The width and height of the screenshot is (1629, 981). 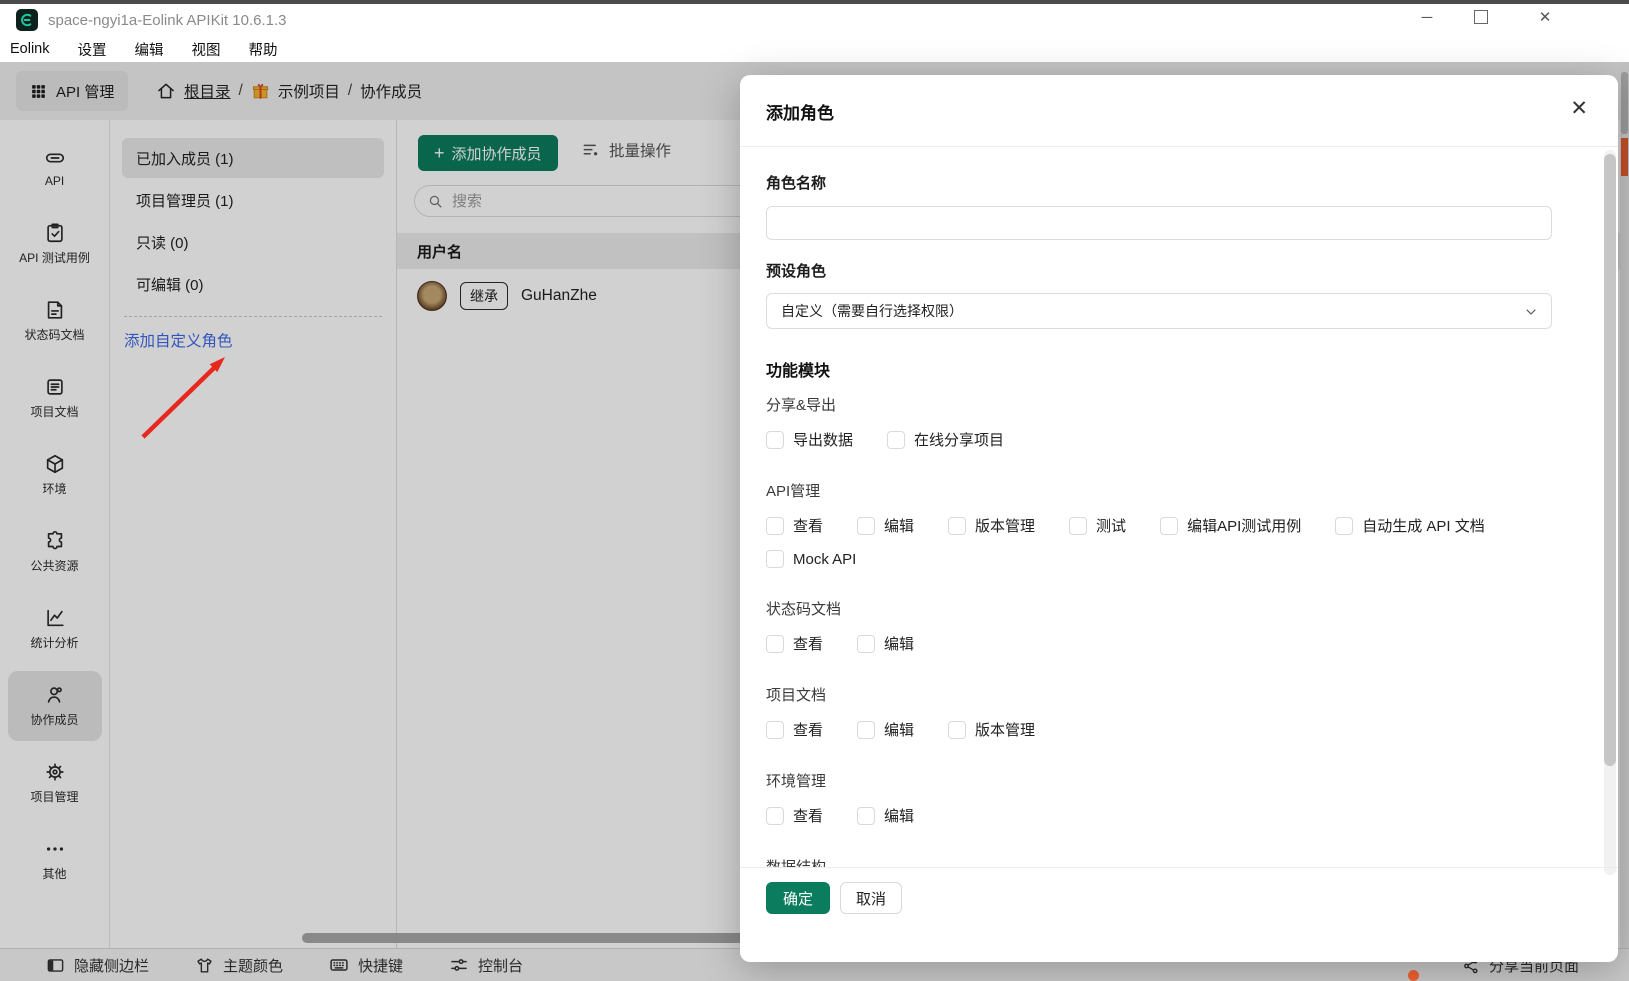 What do you see at coordinates (1230, 525) in the screenshot?
I see `permission-option: 编辑API测试用例` at bounding box center [1230, 525].